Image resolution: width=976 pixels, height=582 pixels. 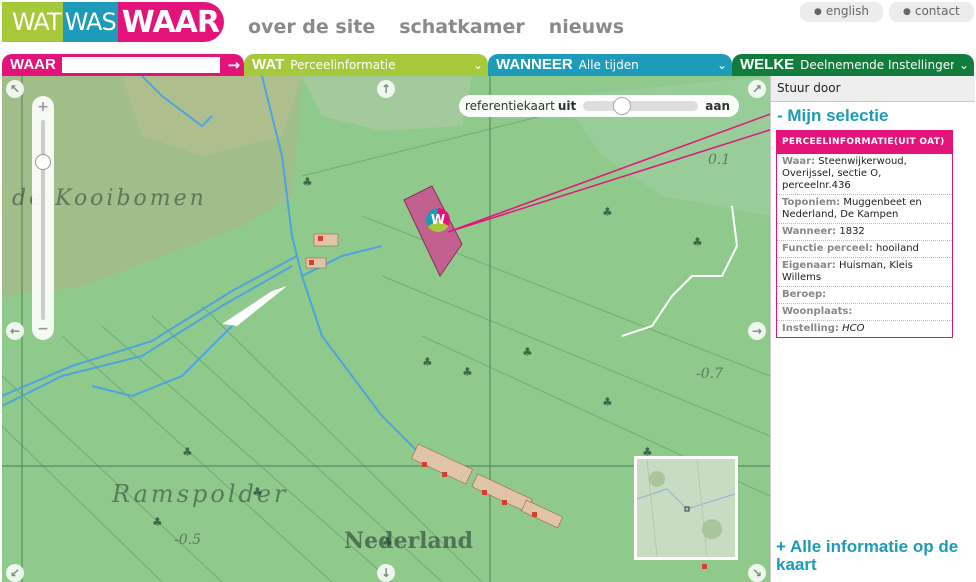 What do you see at coordinates (877, 65) in the screenshot?
I see `filter-welke-value: Deelnemende Instellingen` at bounding box center [877, 65].